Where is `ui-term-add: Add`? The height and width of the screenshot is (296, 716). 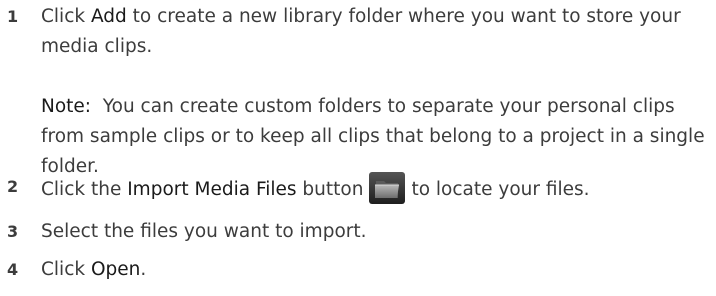 ui-term-add: Add is located at coordinates (108, 16).